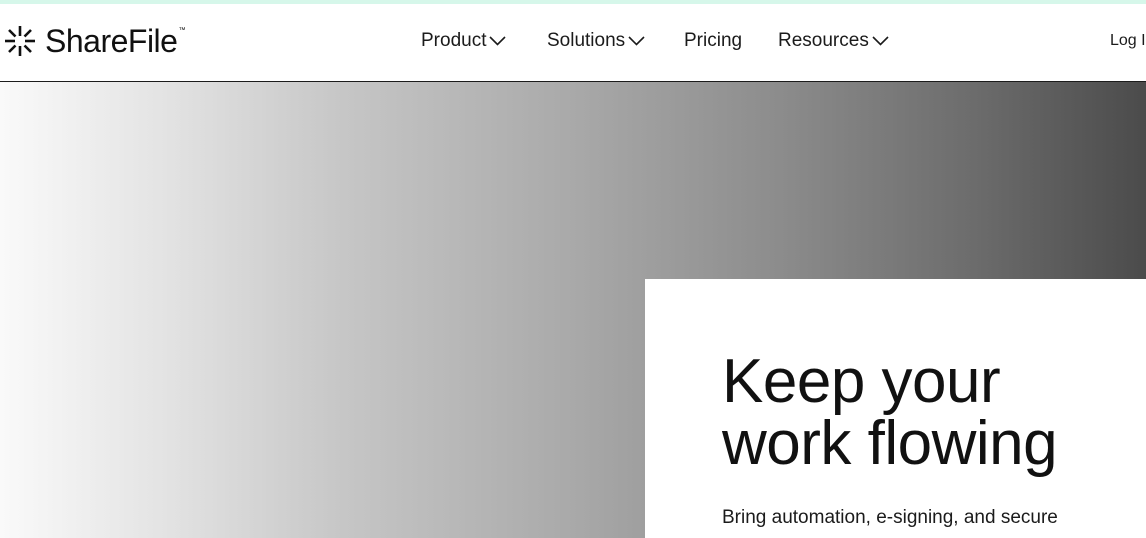 This screenshot has width=1146, height=538. Describe the element at coordinates (1128, 41) in the screenshot. I see `login-link: Log In` at that location.